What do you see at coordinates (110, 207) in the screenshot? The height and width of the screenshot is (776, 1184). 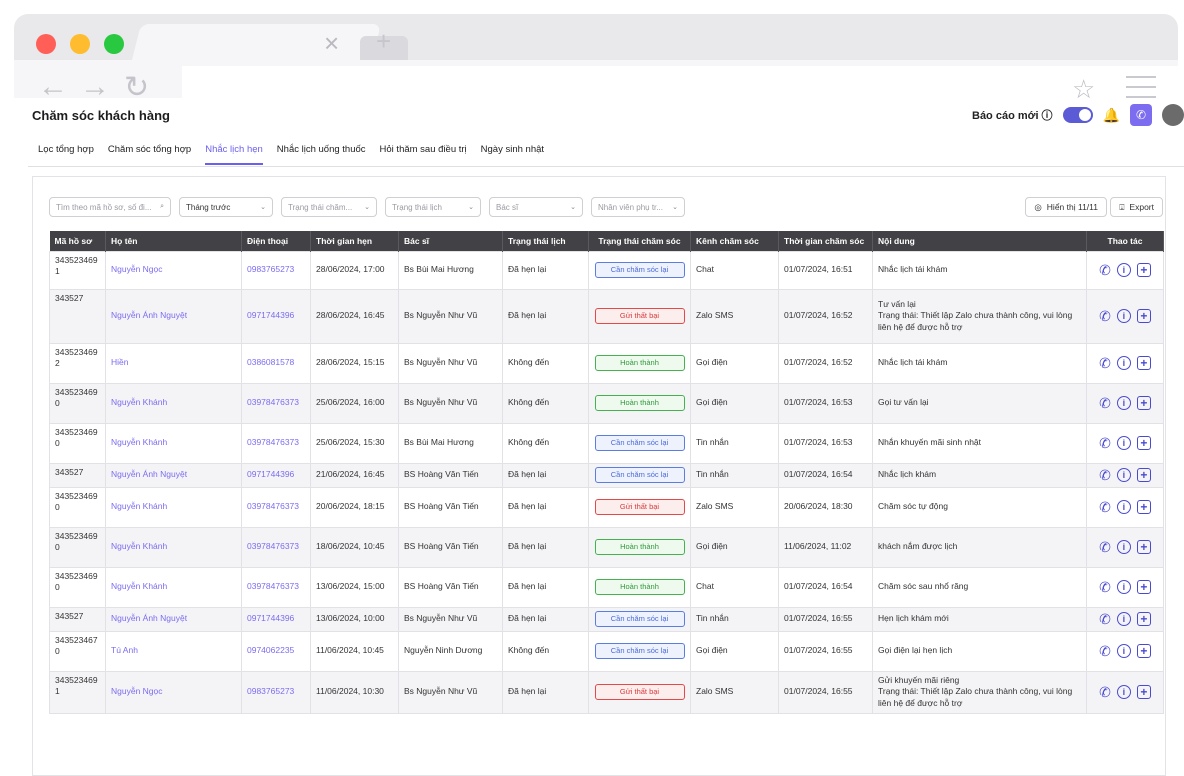 I see `search-input: Tìm theo mã hồ sơ, số đi... ⌕` at bounding box center [110, 207].